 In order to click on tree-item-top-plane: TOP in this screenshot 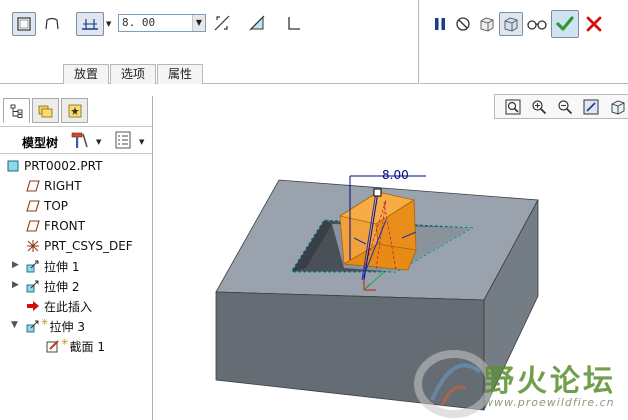, I will do `click(47, 206)`.